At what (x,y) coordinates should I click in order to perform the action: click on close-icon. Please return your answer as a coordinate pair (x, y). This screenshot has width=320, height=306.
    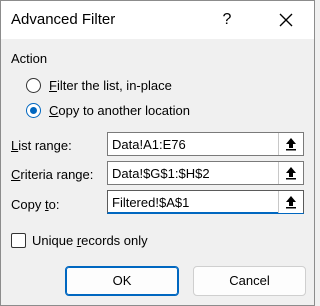
    Looking at the image, I should click on (286, 20).